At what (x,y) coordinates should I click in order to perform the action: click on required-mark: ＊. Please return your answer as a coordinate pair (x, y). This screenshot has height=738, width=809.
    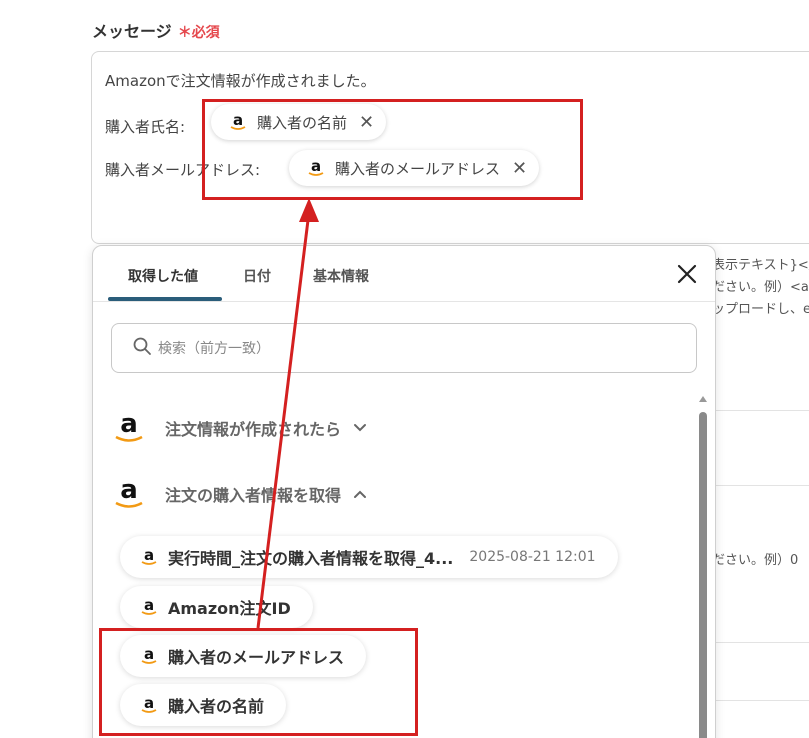
    Looking at the image, I should click on (184, 33).